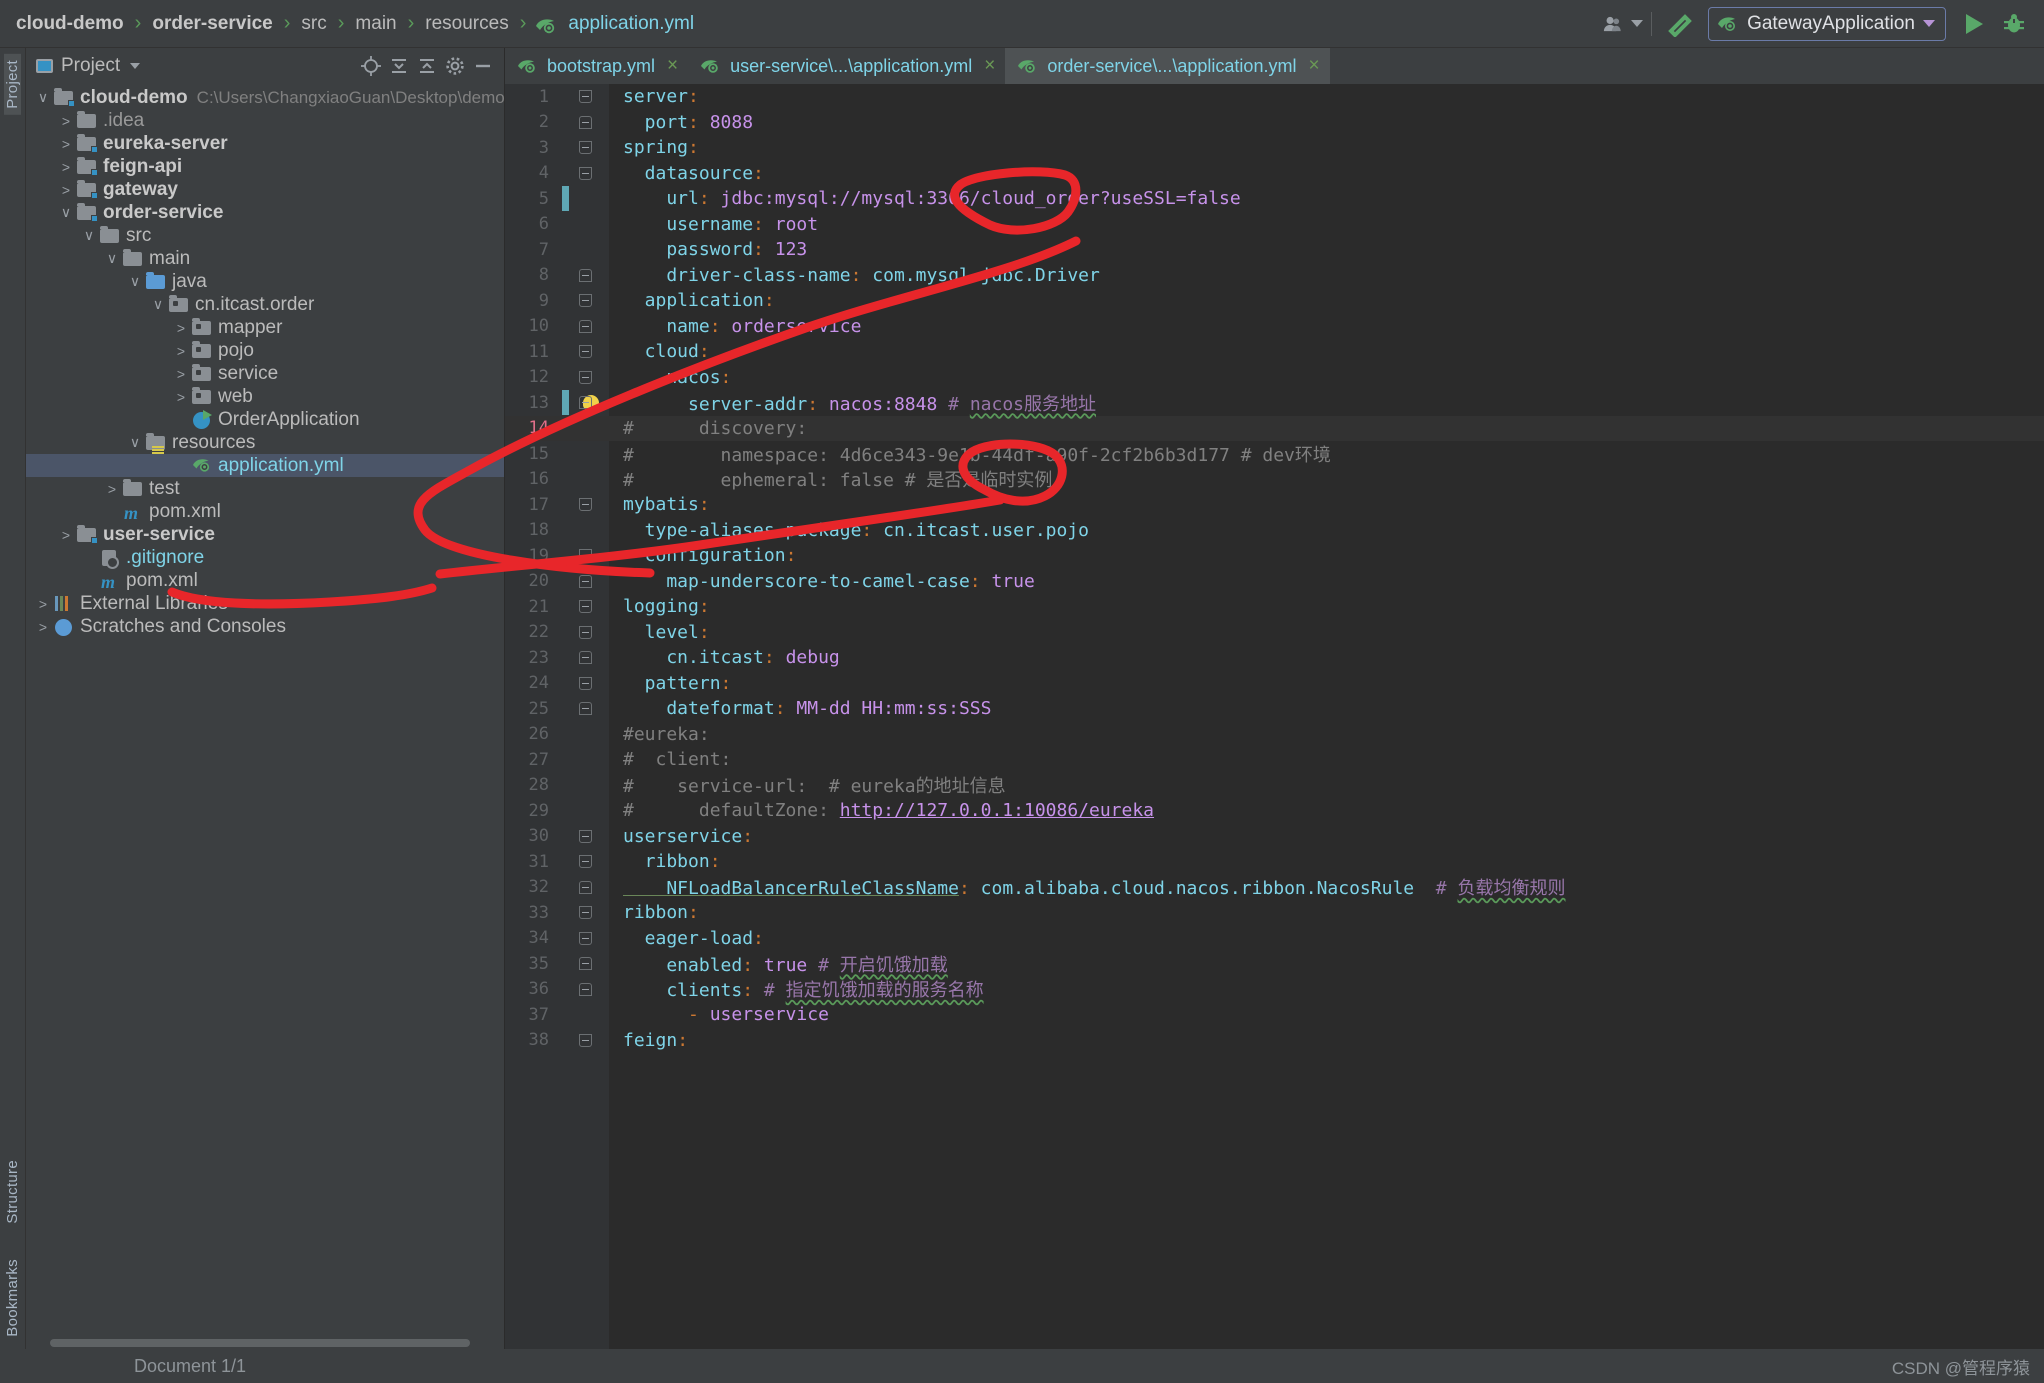 This screenshot has height=1383, width=2044. Describe the element at coordinates (265, 350) in the screenshot. I see `tree-item-pojo: > pojo` at that location.